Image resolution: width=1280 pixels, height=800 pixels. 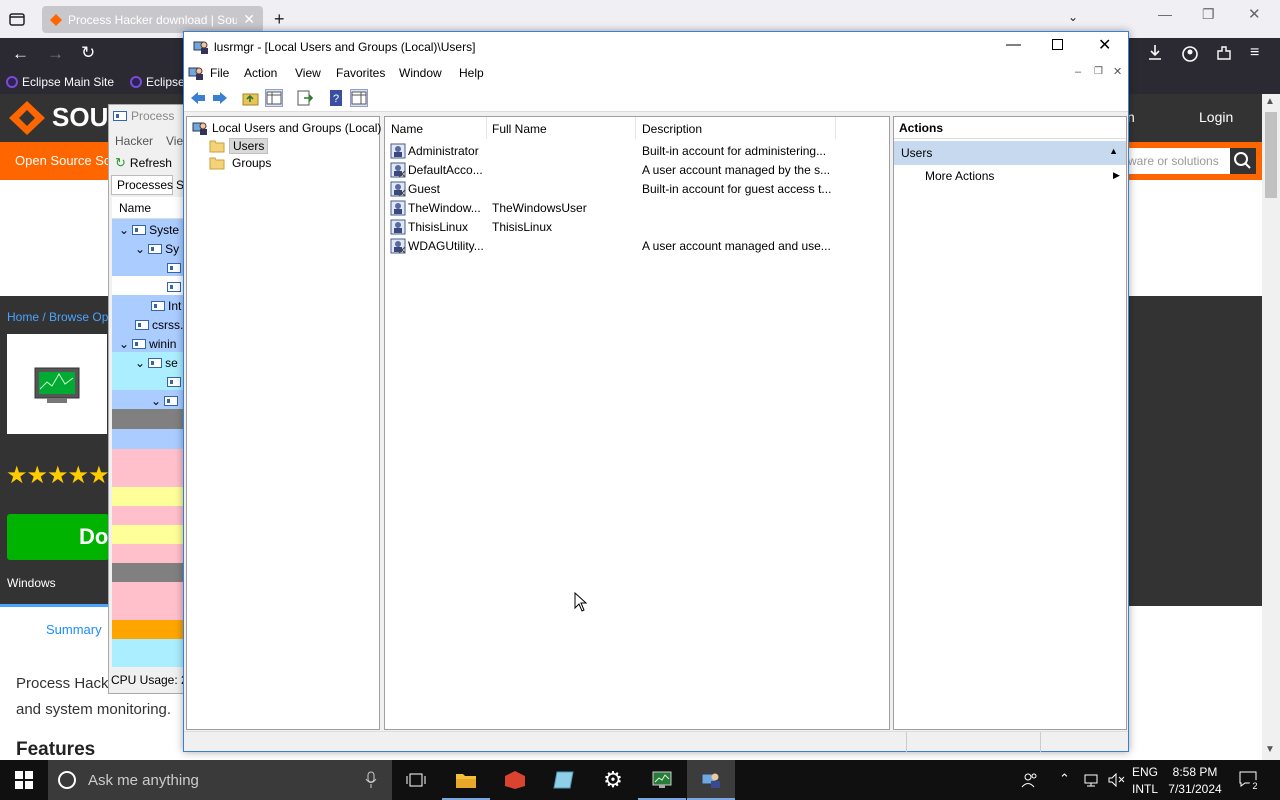 What do you see at coordinates (1098, 71) in the screenshot?
I see `child-restore-icon: ❐` at bounding box center [1098, 71].